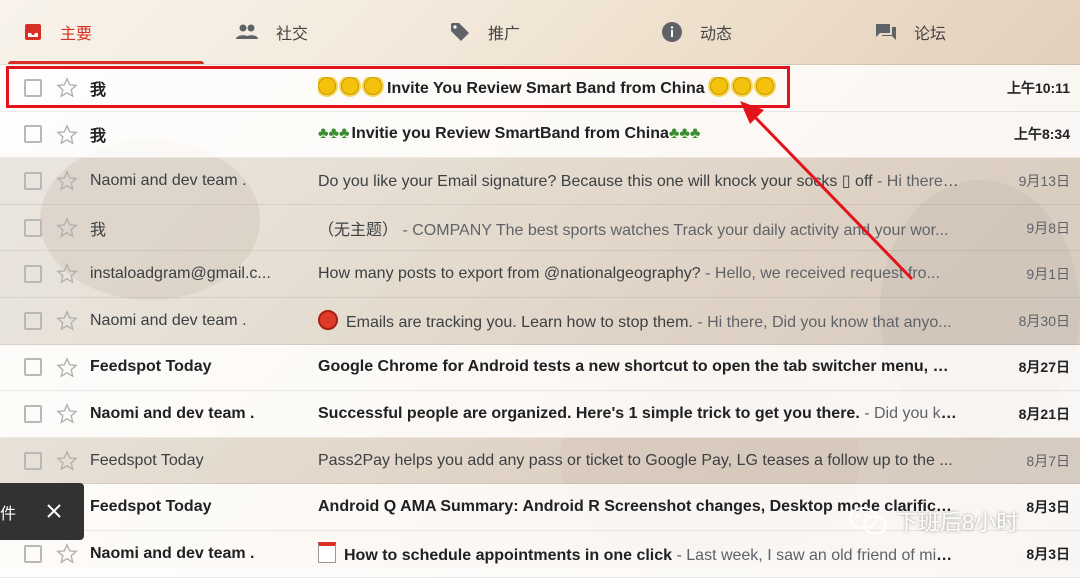 The width and height of the screenshot is (1080, 578). What do you see at coordinates (957, 522) in the screenshot?
I see `watermark-text: 下班后8小时` at bounding box center [957, 522].